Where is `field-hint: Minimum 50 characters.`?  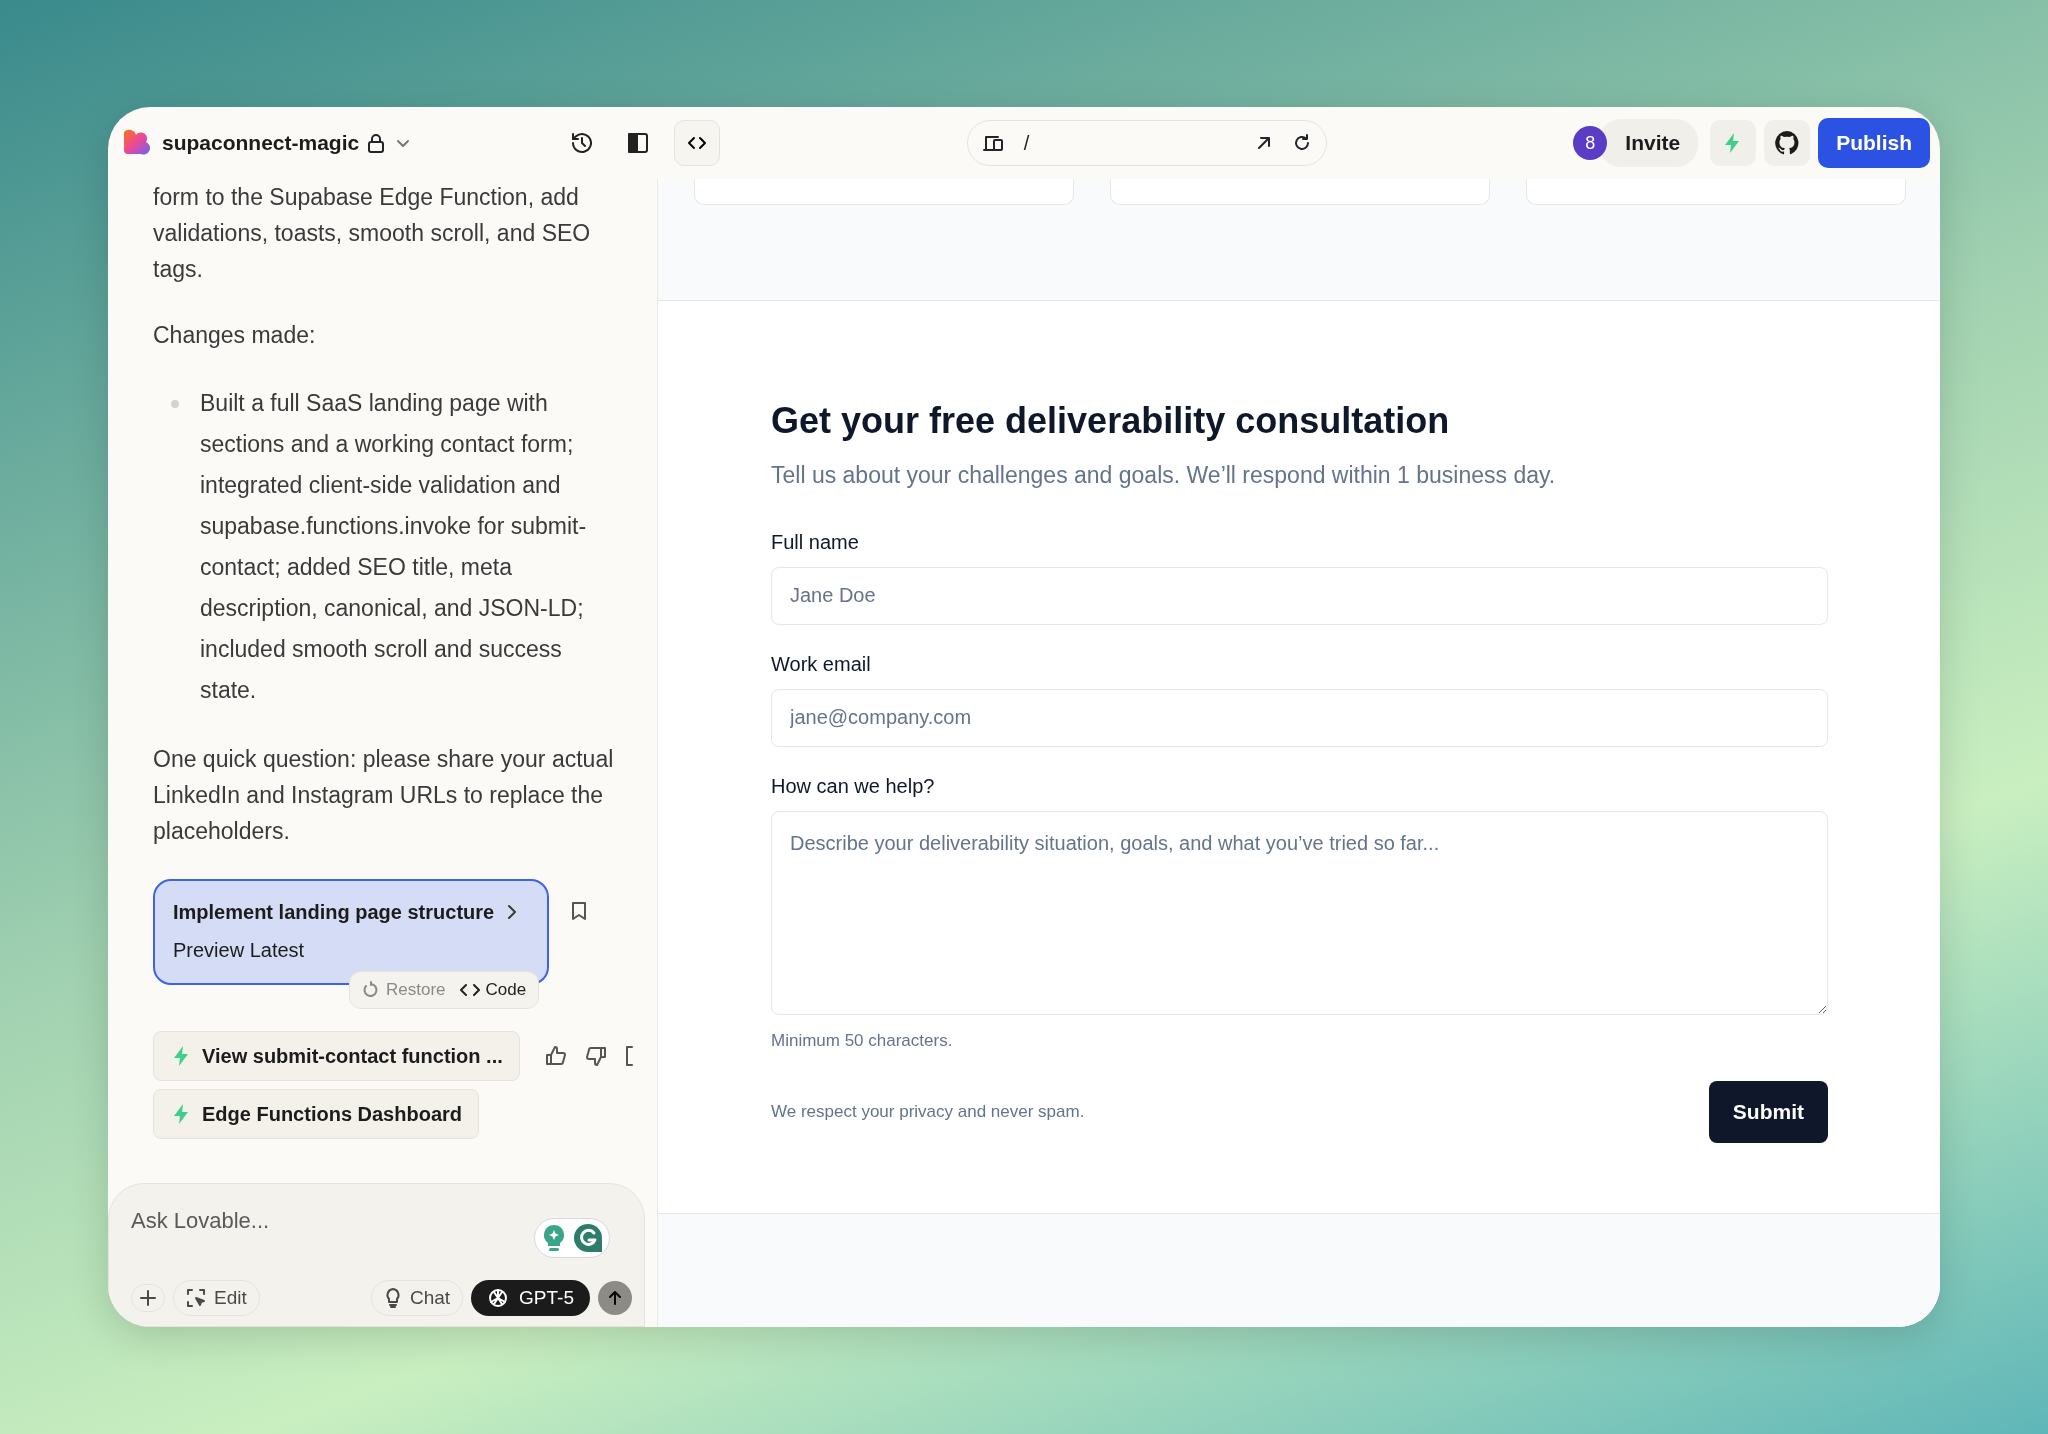
field-hint: Minimum 50 characters. is located at coordinates (862, 1040).